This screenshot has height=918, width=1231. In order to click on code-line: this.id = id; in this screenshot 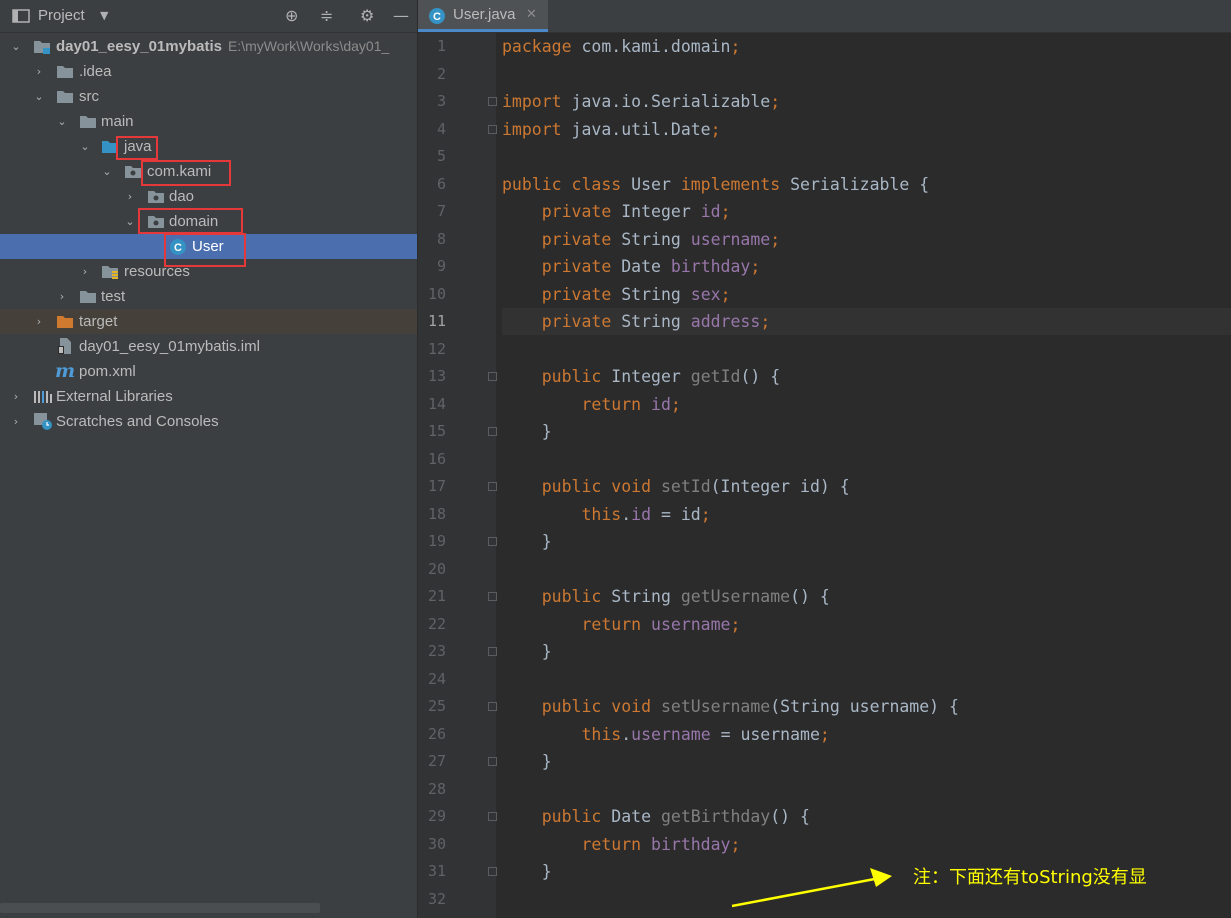, I will do `click(606, 514)`.